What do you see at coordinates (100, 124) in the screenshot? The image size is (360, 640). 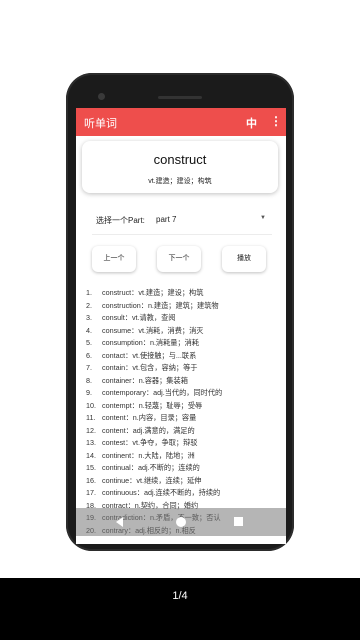 I see `app-title: 听单词` at bounding box center [100, 124].